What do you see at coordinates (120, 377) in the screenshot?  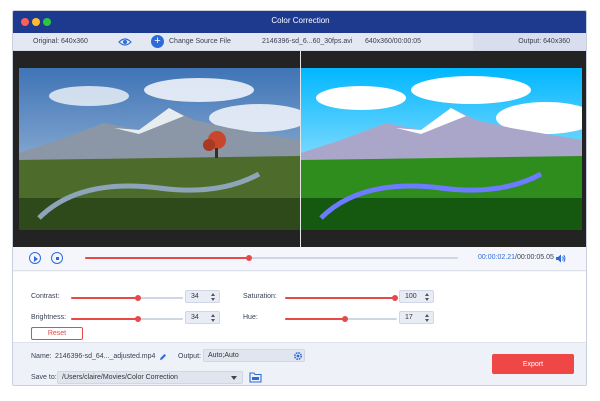 I see `save-to-path: /Users/claire/Movies/Color Correction` at bounding box center [120, 377].